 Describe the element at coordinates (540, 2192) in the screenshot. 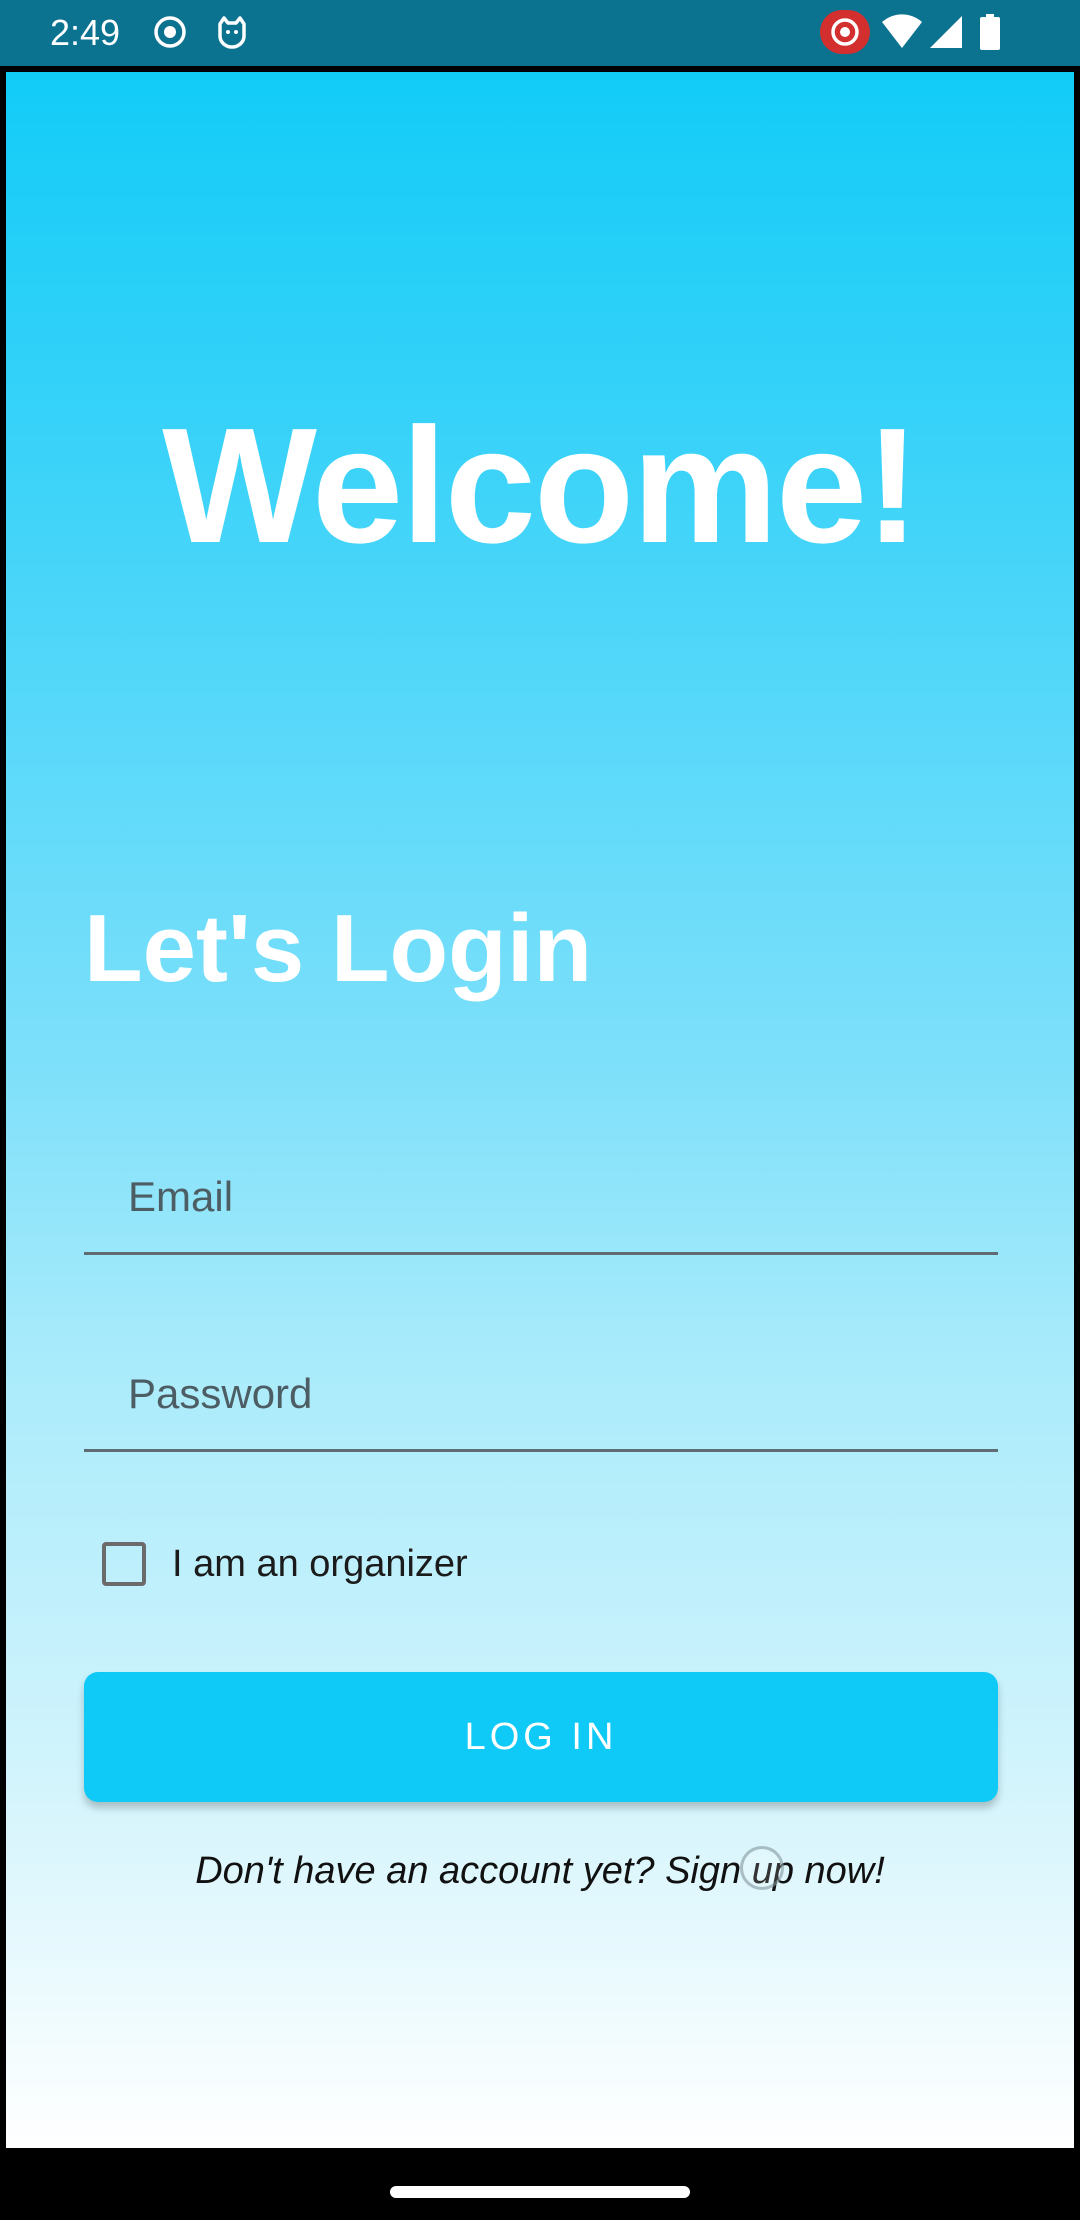

I see `home-handle` at that location.